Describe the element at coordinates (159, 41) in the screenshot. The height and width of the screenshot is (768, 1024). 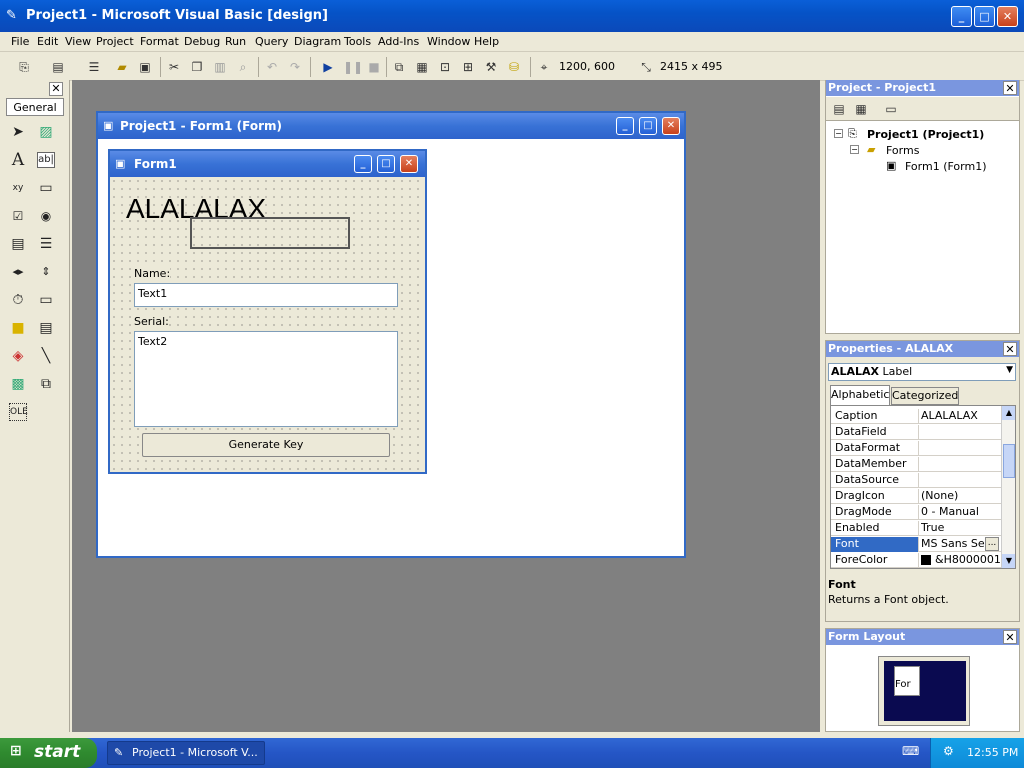
I see `menu-format: Format` at that location.